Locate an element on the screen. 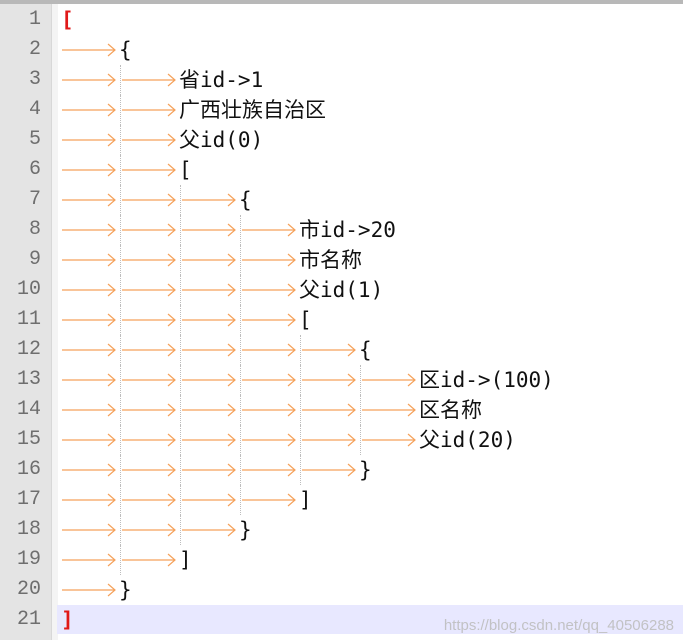  line-number: 3 is located at coordinates (20, 80).